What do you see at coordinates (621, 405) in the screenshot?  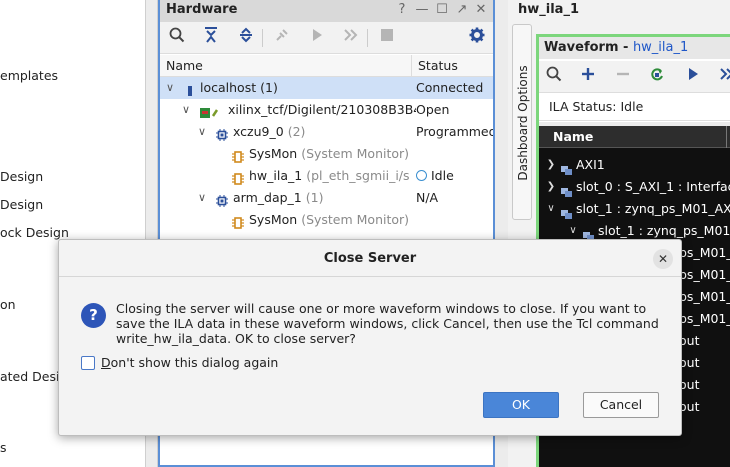 I see `cancel-button: Cancel` at bounding box center [621, 405].